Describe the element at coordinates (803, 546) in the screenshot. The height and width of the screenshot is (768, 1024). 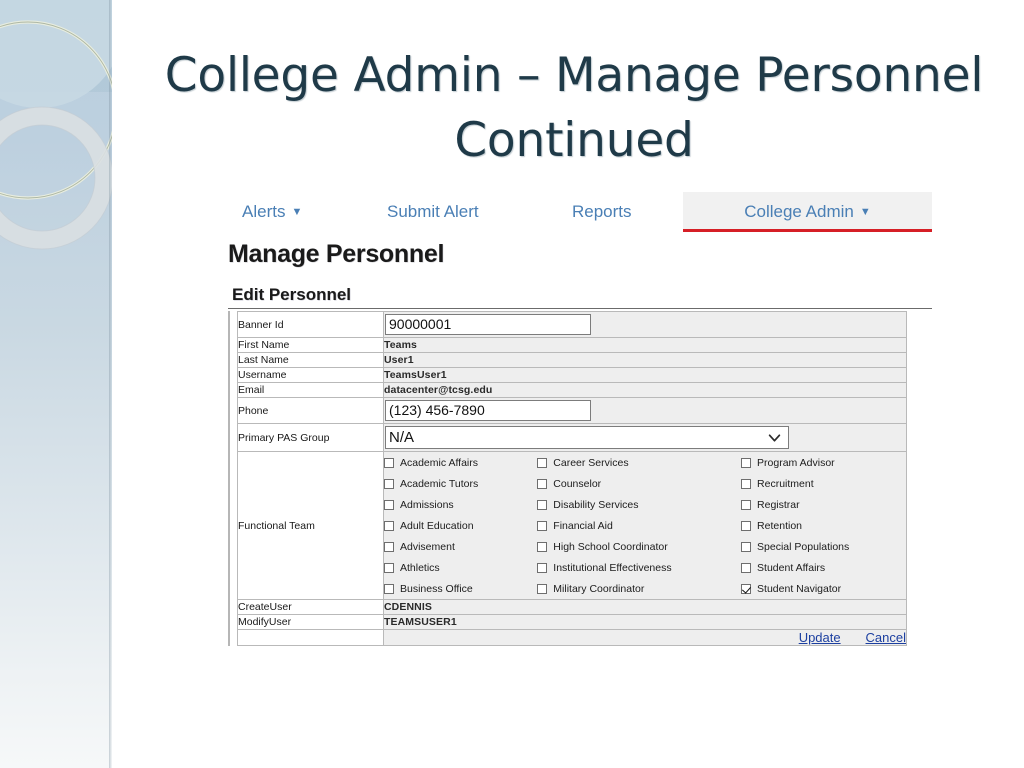
I see `checkbox-label: Special Populations` at that location.